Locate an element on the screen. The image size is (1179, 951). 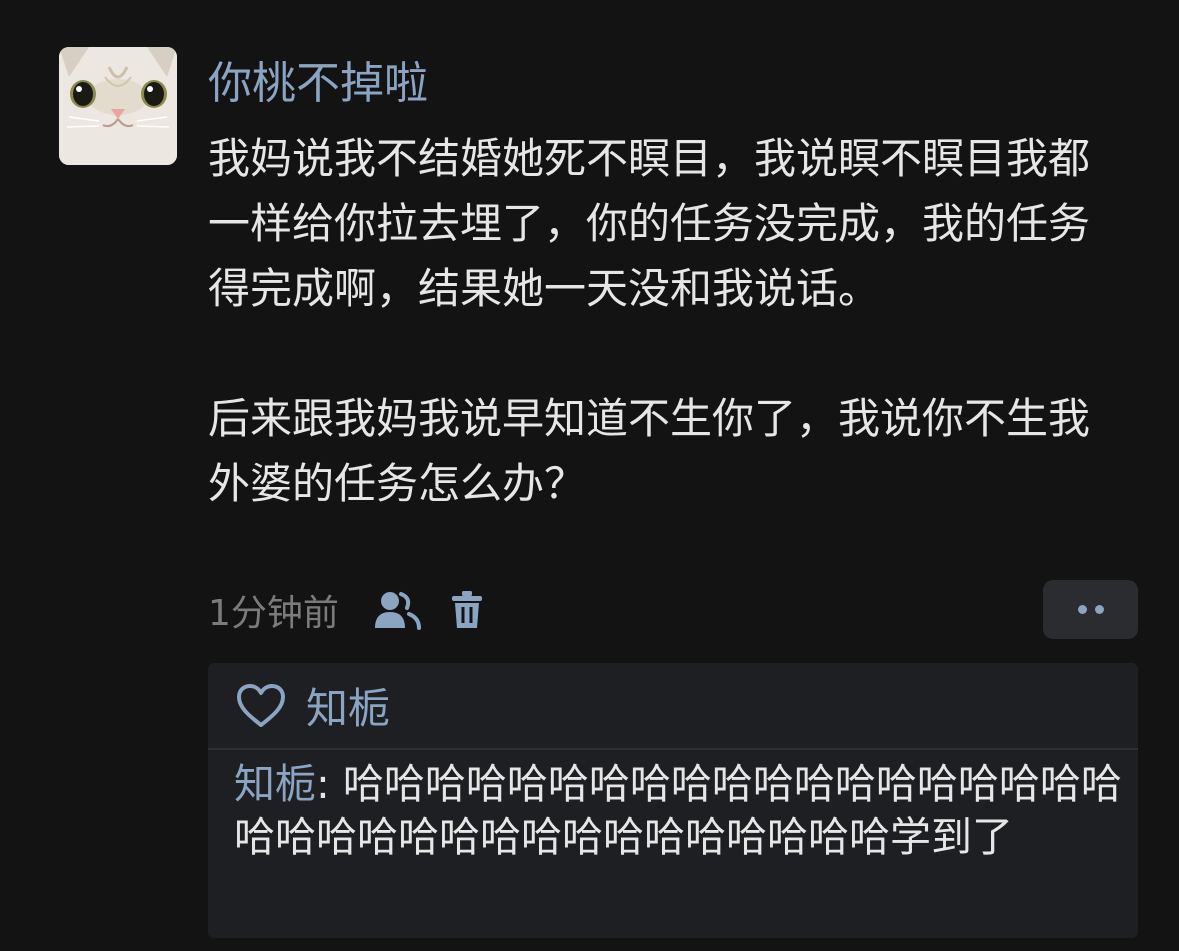
post-paragraph: 后来跟我妈我说早知道不生你了，我说你不生我外婆的任务怎么办？ is located at coordinates (649, 451).